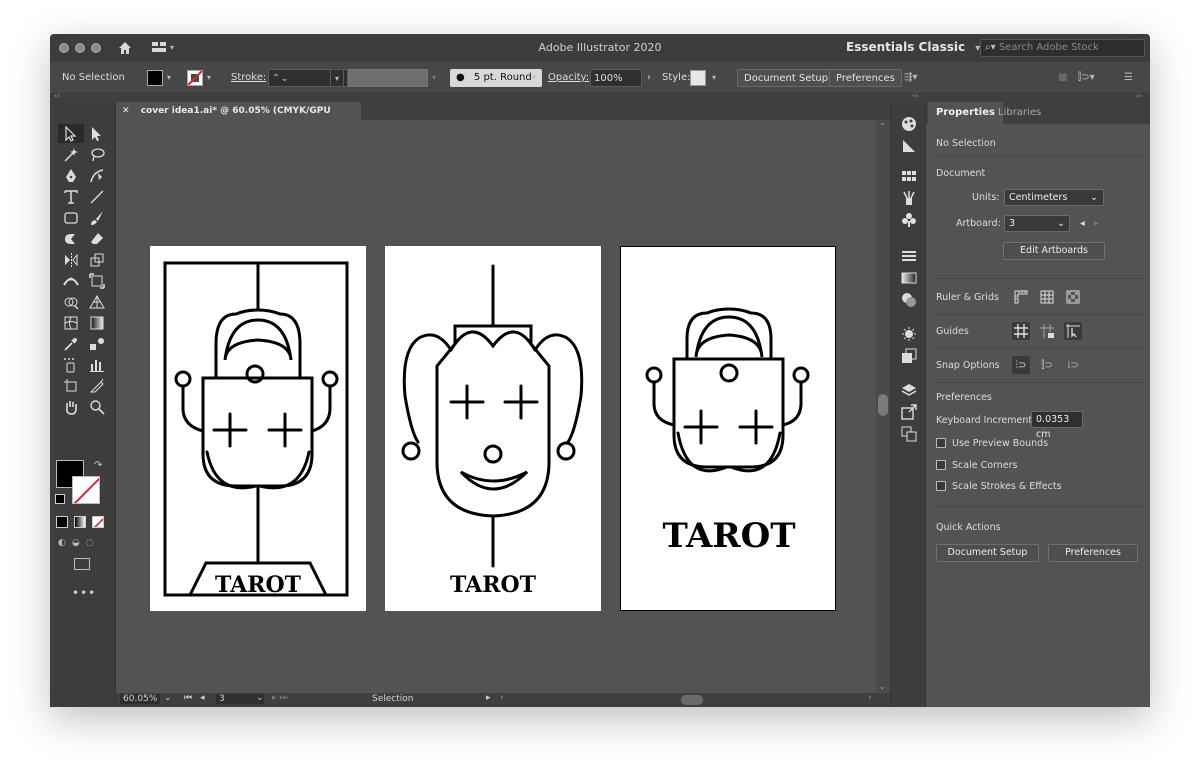  Describe the element at coordinates (1062, 78) in the screenshot. I see `transform-icon: ▦` at that location.